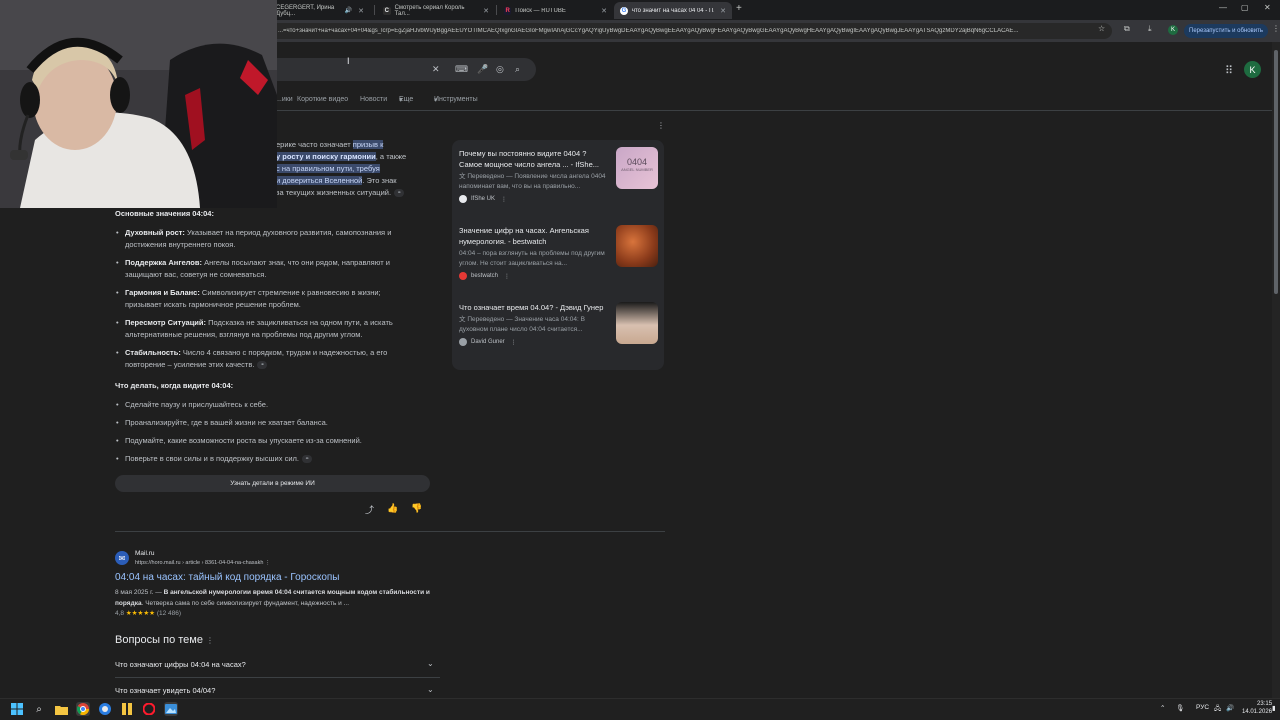 This screenshot has width=1280, height=720. Describe the element at coordinates (165, 640) in the screenshot. I see `paa-heading: Вопросы по теме ⋮` at that location.